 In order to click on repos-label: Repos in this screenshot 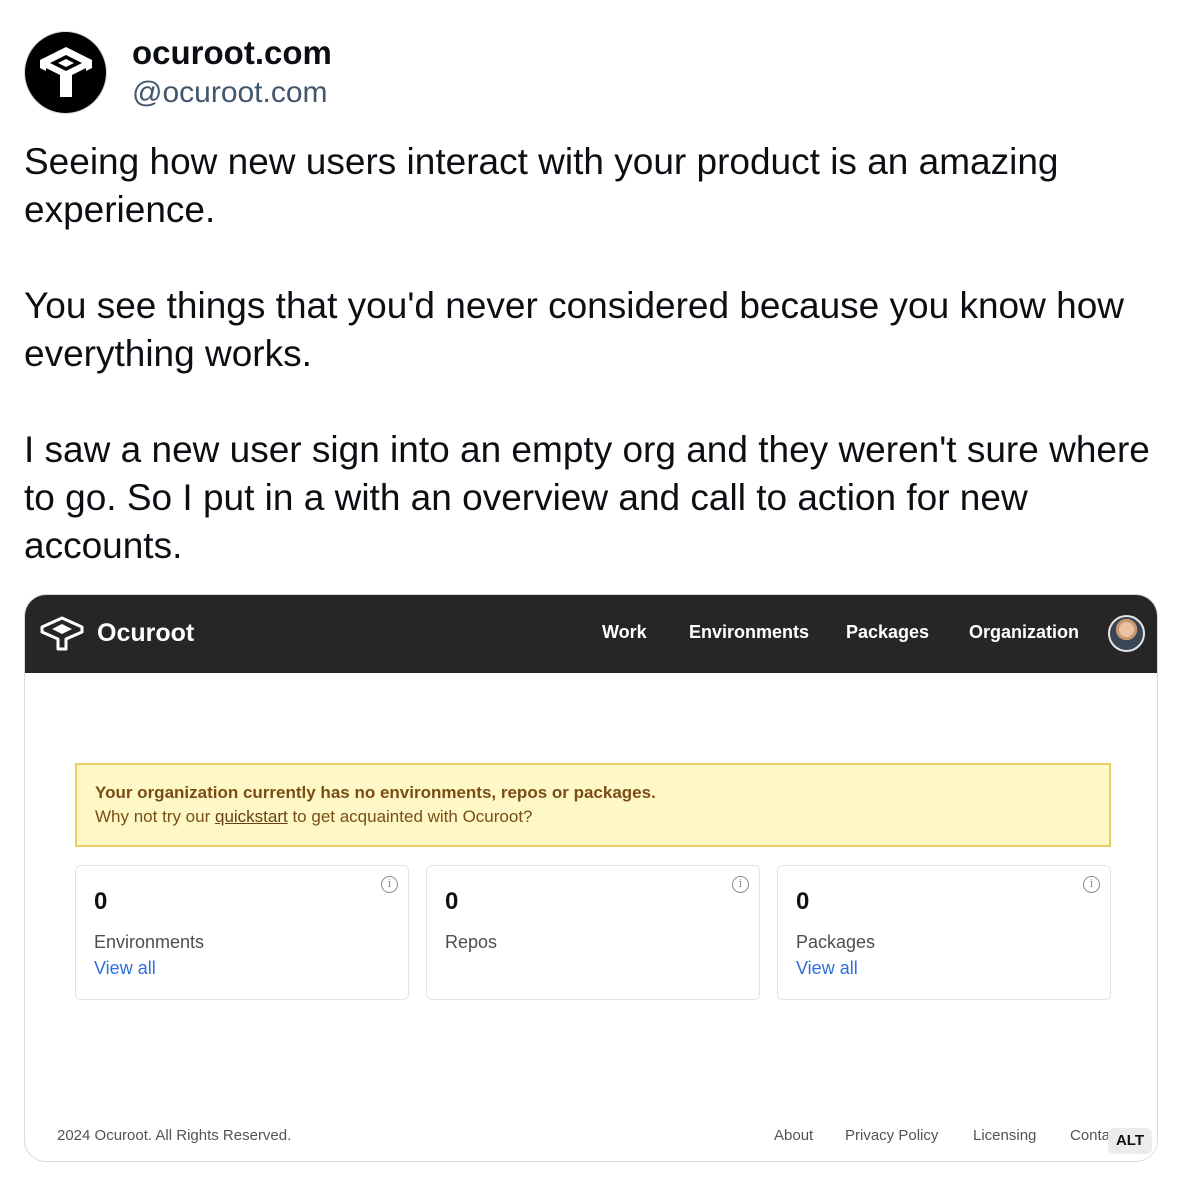, I will do `click(471, 942)`.